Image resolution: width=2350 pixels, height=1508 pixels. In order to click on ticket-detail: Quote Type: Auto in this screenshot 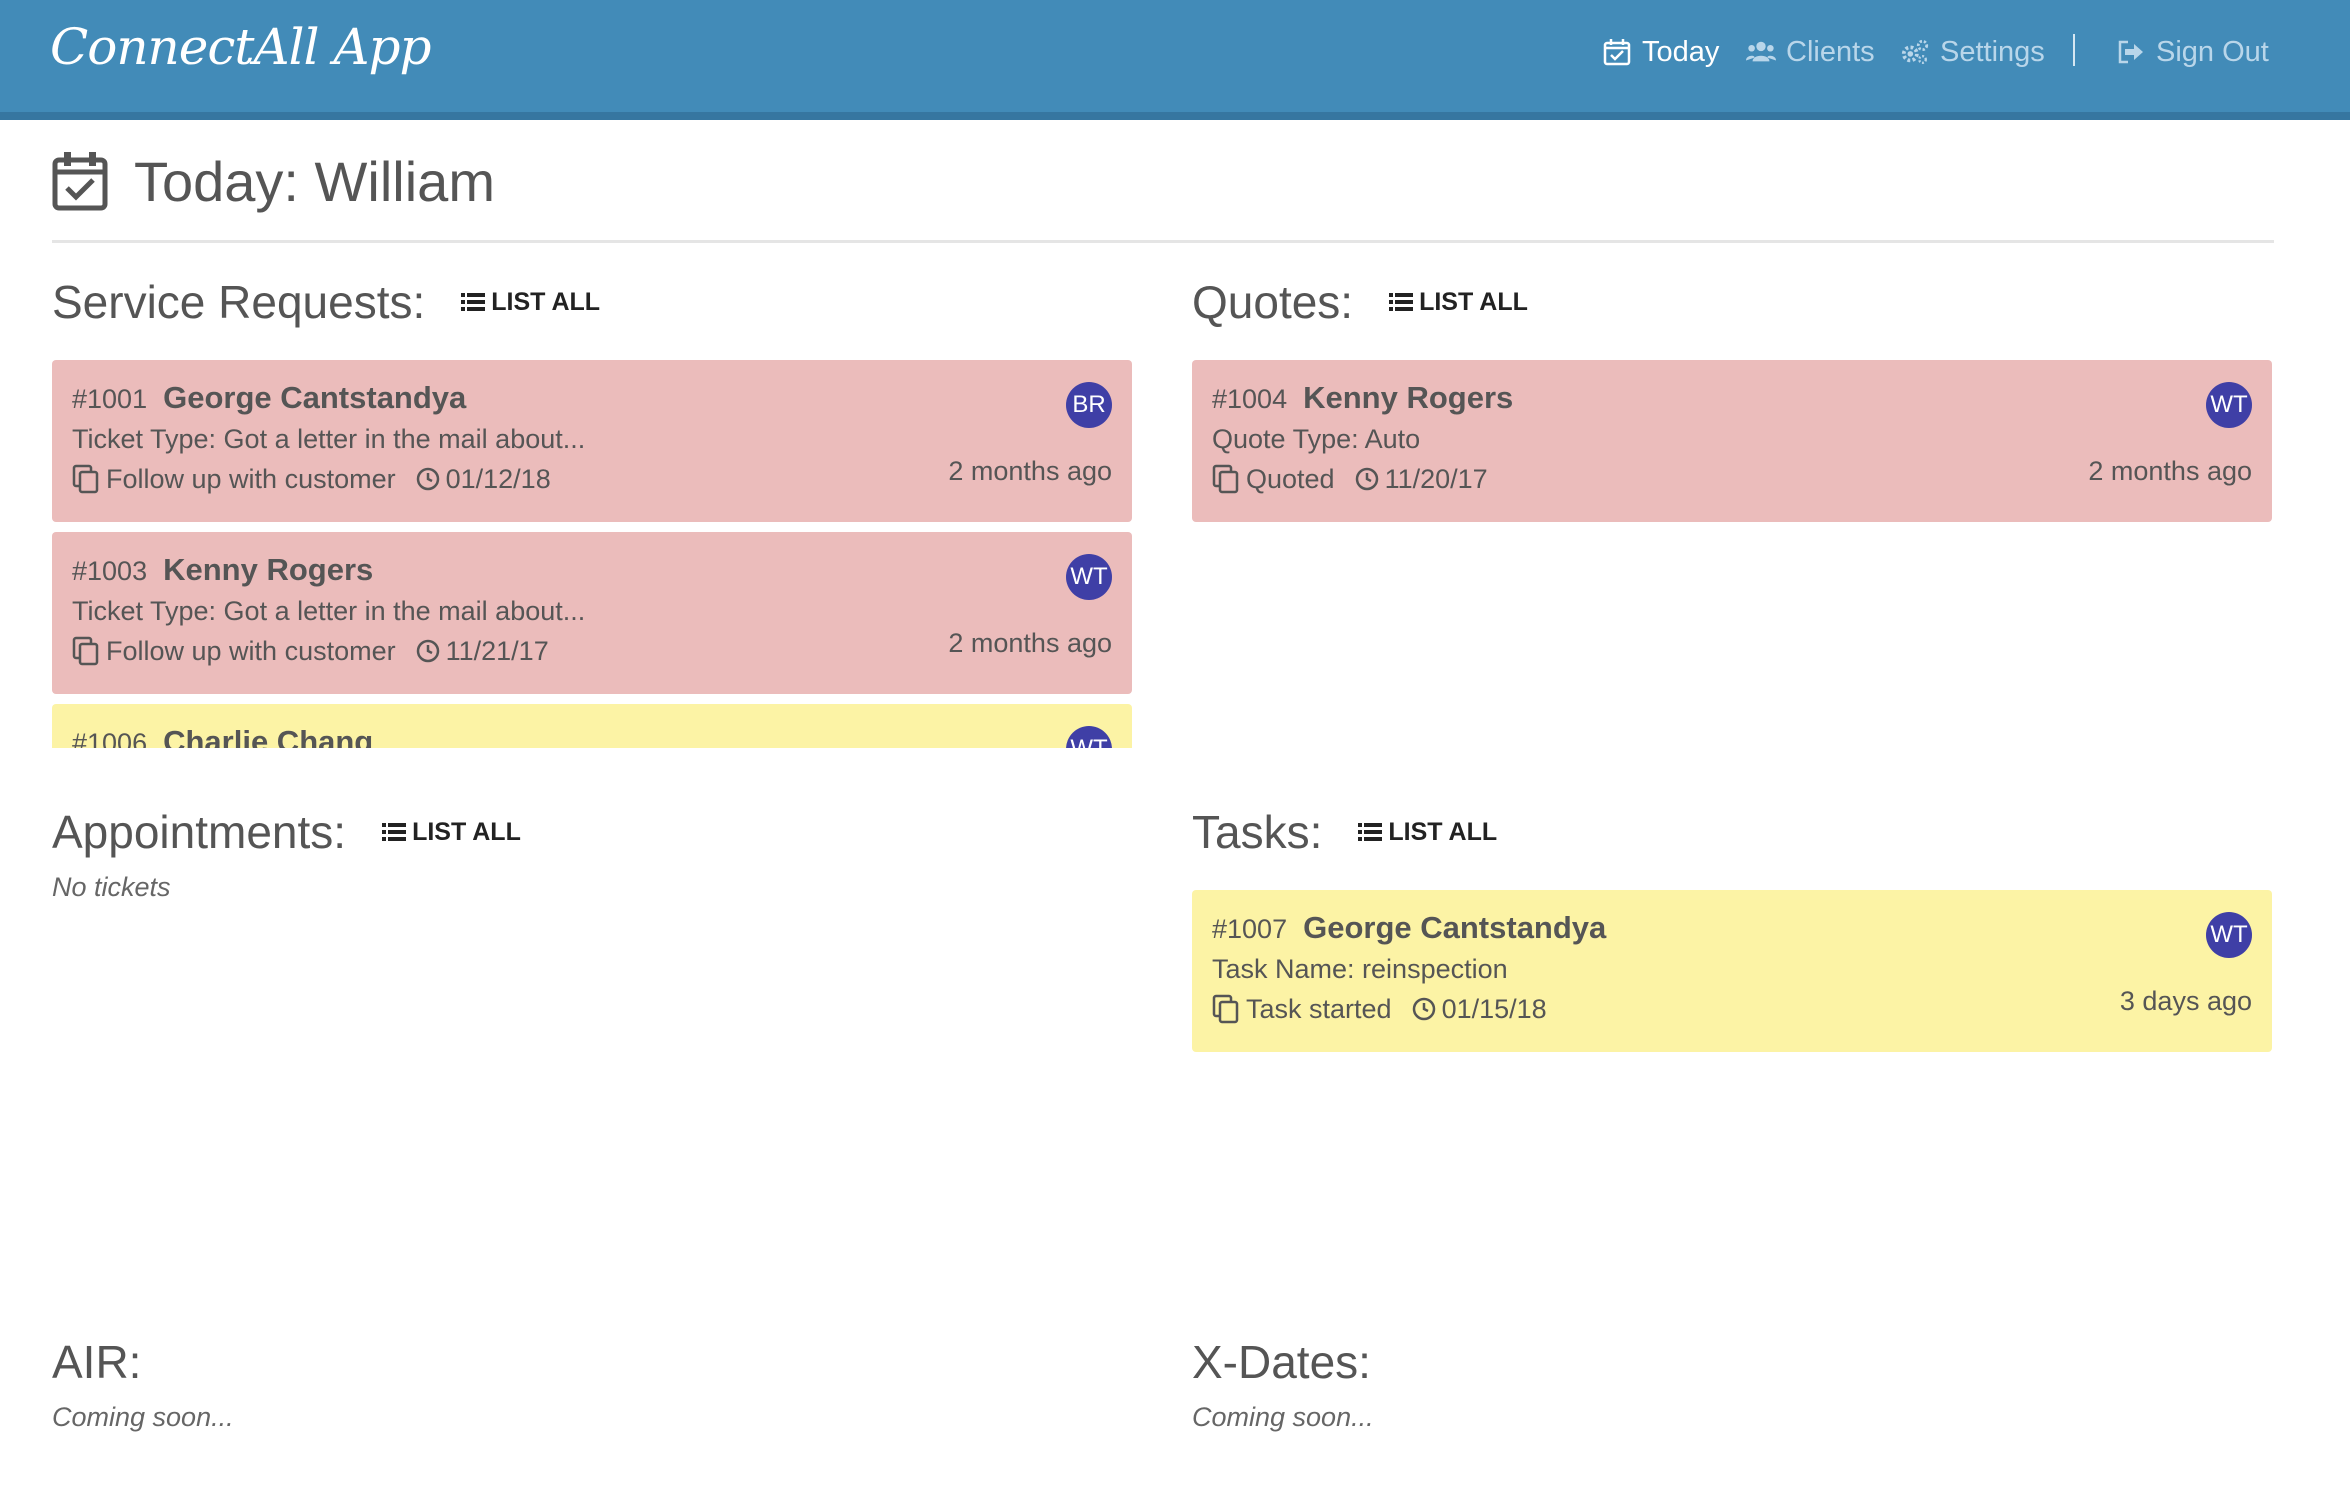, I will do `click(1316, 439)`.